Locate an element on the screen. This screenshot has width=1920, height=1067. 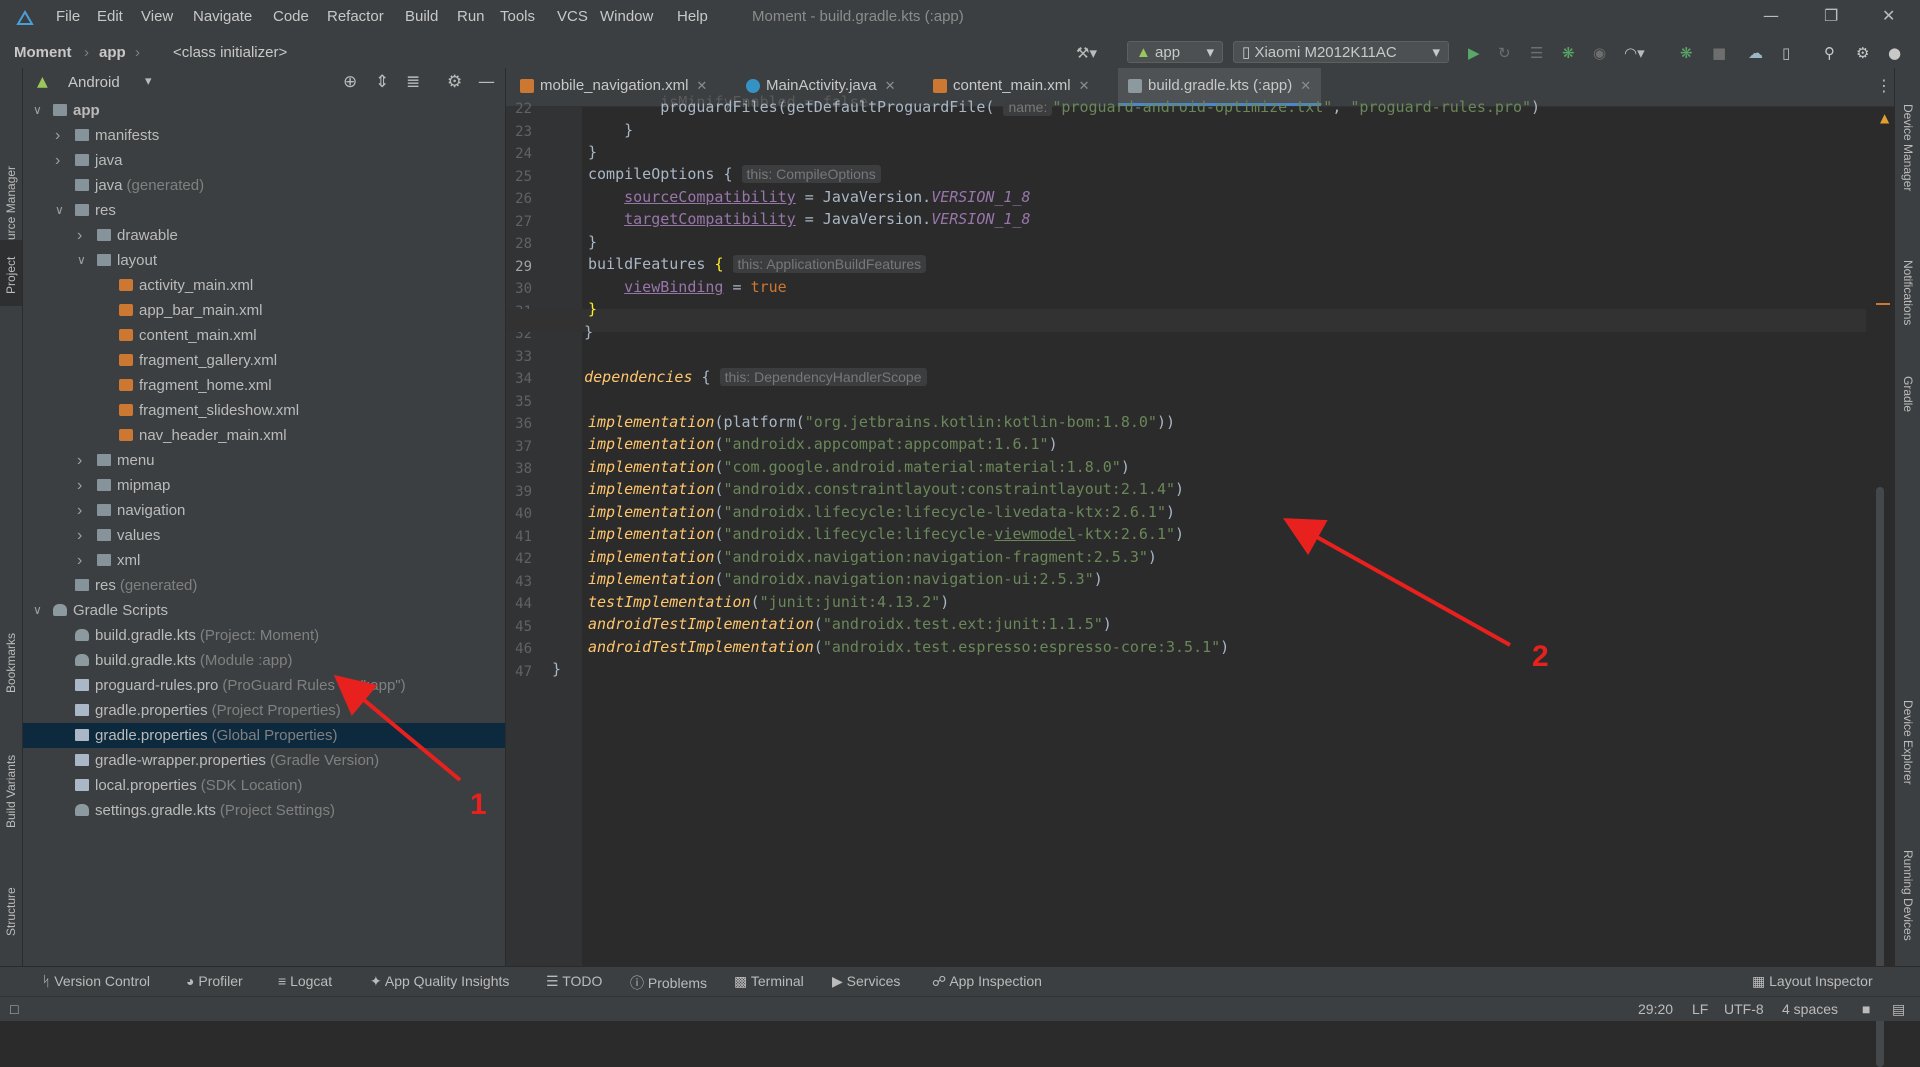
profiler-tool: ◕ Profiler is located at coordinates (214, 981).